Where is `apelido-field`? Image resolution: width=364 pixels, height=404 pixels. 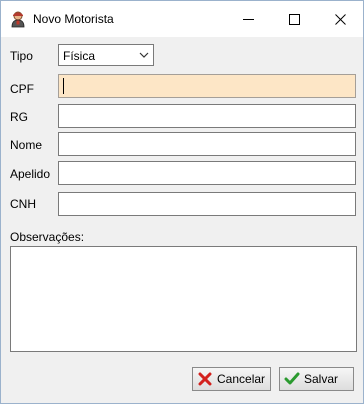
apelido-field is located at coordinates (207, 173).